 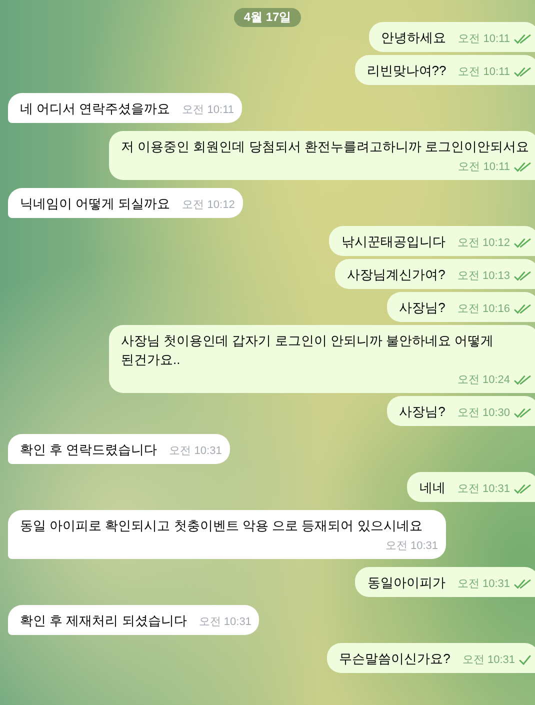 I want to click on message-text: 확인 후 제재처리 되셨습니다, so click(x=103, y=621).